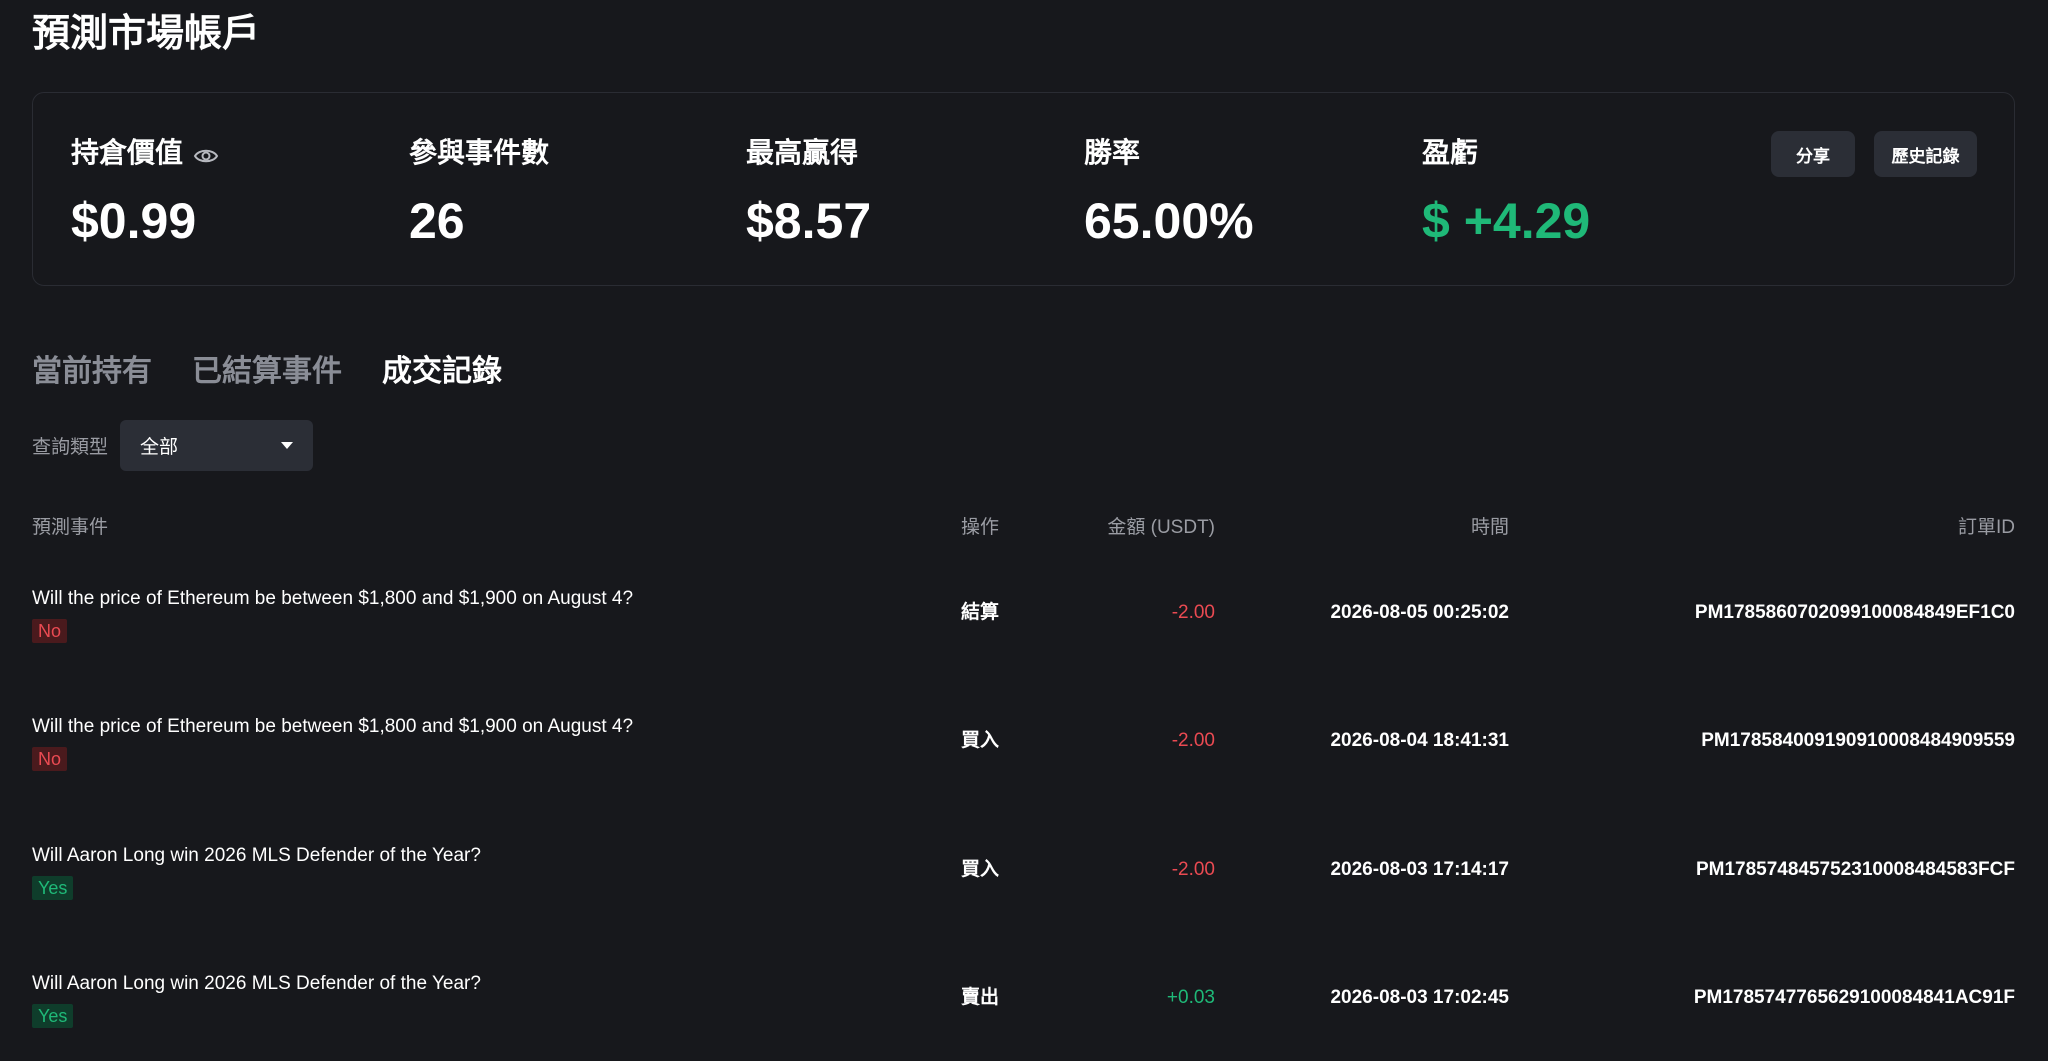 The height and width of the screenshot is (1061, 2048). What do you see at coordinates (1854, 612) in the screenshot?
I see `order-id: PM1785860702099100084849EF1C0` at bounding box center [1854, 612].